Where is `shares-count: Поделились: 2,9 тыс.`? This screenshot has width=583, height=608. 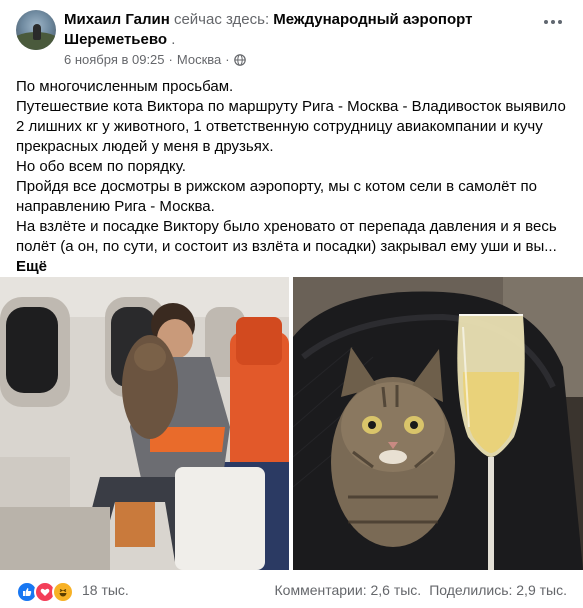 shares-count: Поделились: 2,9 тыс. is located at coordinates (498, 590).